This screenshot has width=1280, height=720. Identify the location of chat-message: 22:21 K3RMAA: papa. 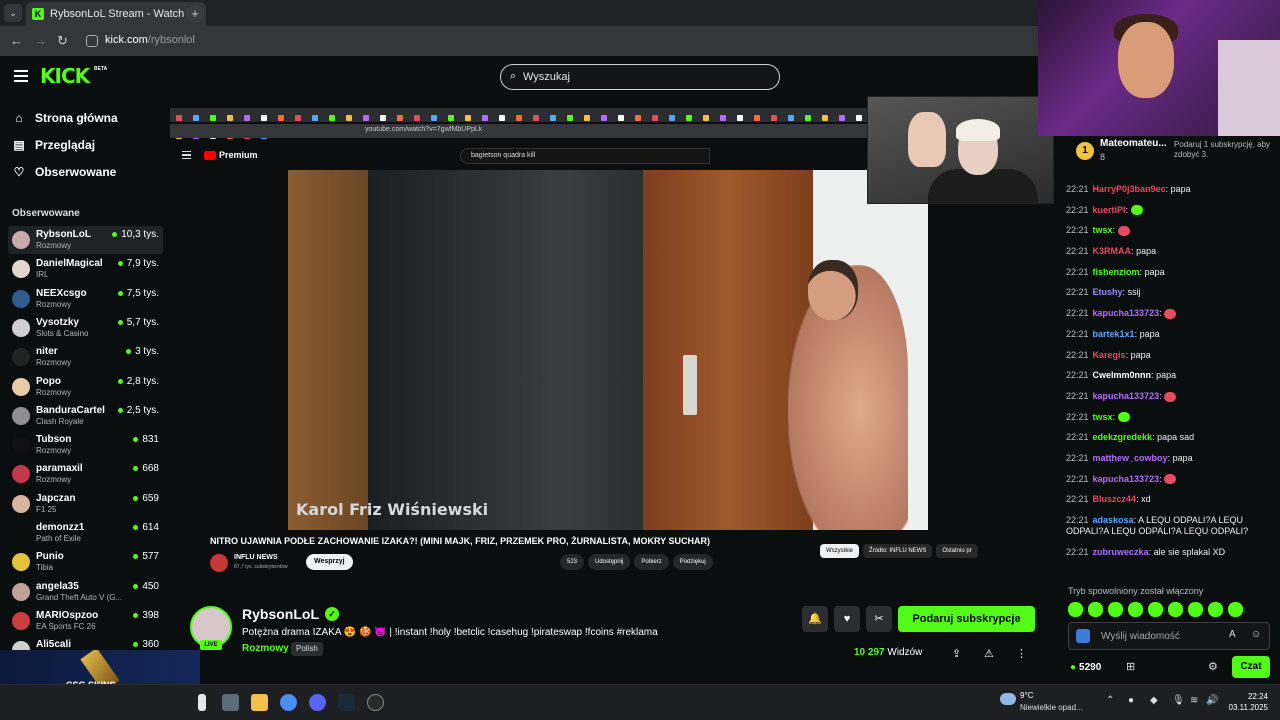
(1111, 251).